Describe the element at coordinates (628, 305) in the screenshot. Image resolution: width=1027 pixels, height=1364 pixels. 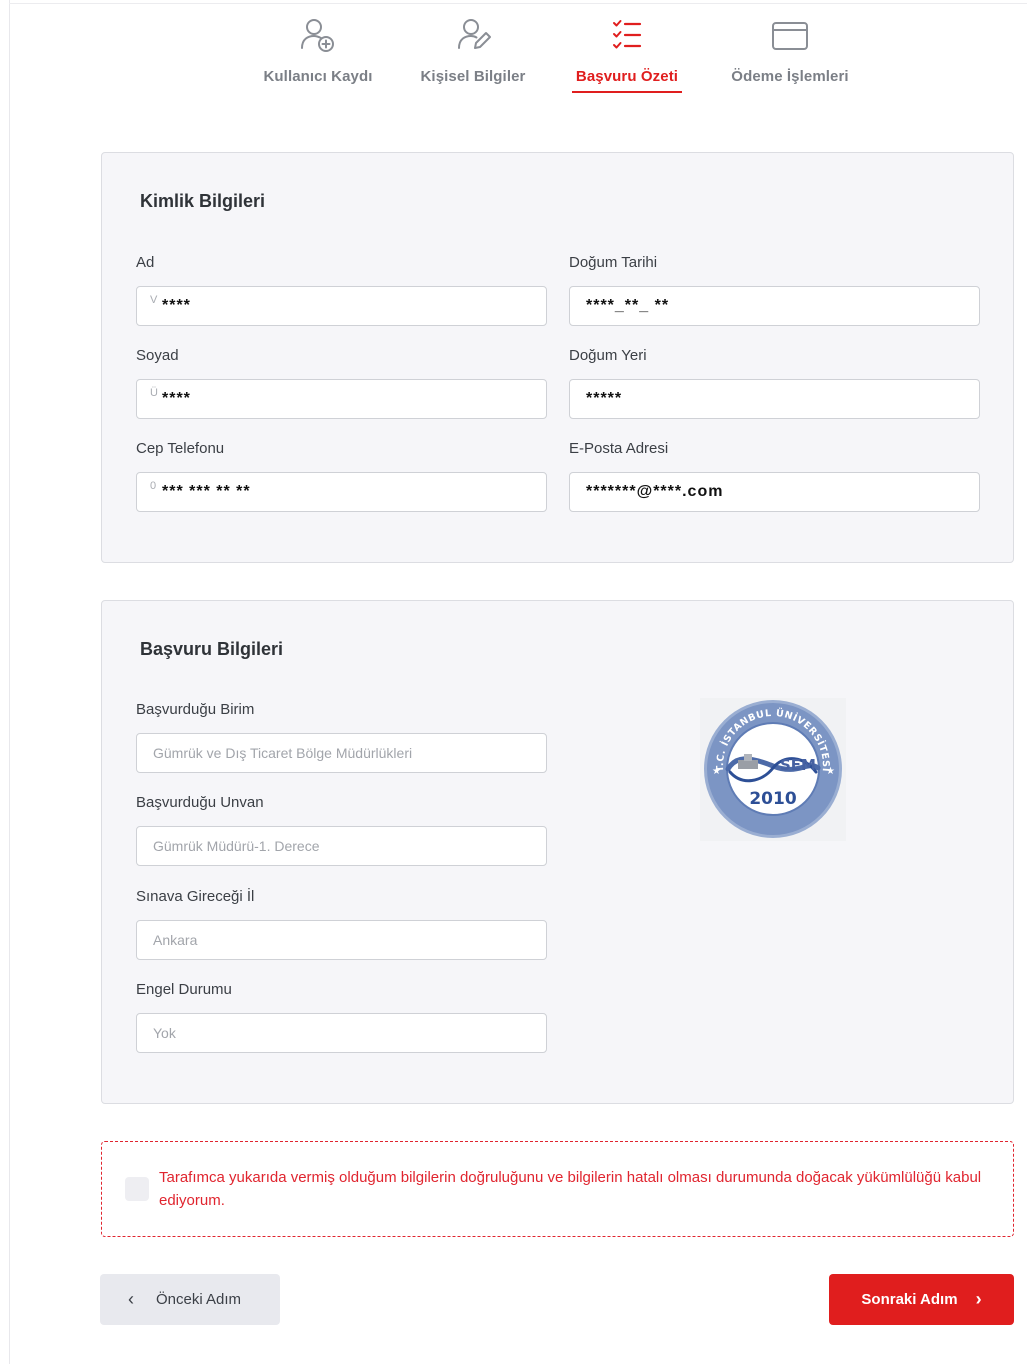
I see `dogum-tarihi-value: ****_**_ **` at that location.